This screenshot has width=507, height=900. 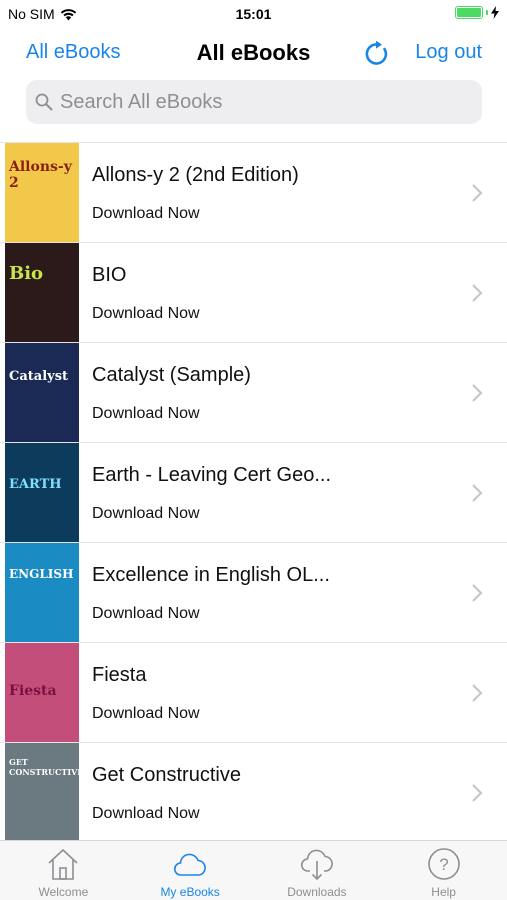 I want to click on cover-title: Allons-y 2, so click(x=40, y=175).